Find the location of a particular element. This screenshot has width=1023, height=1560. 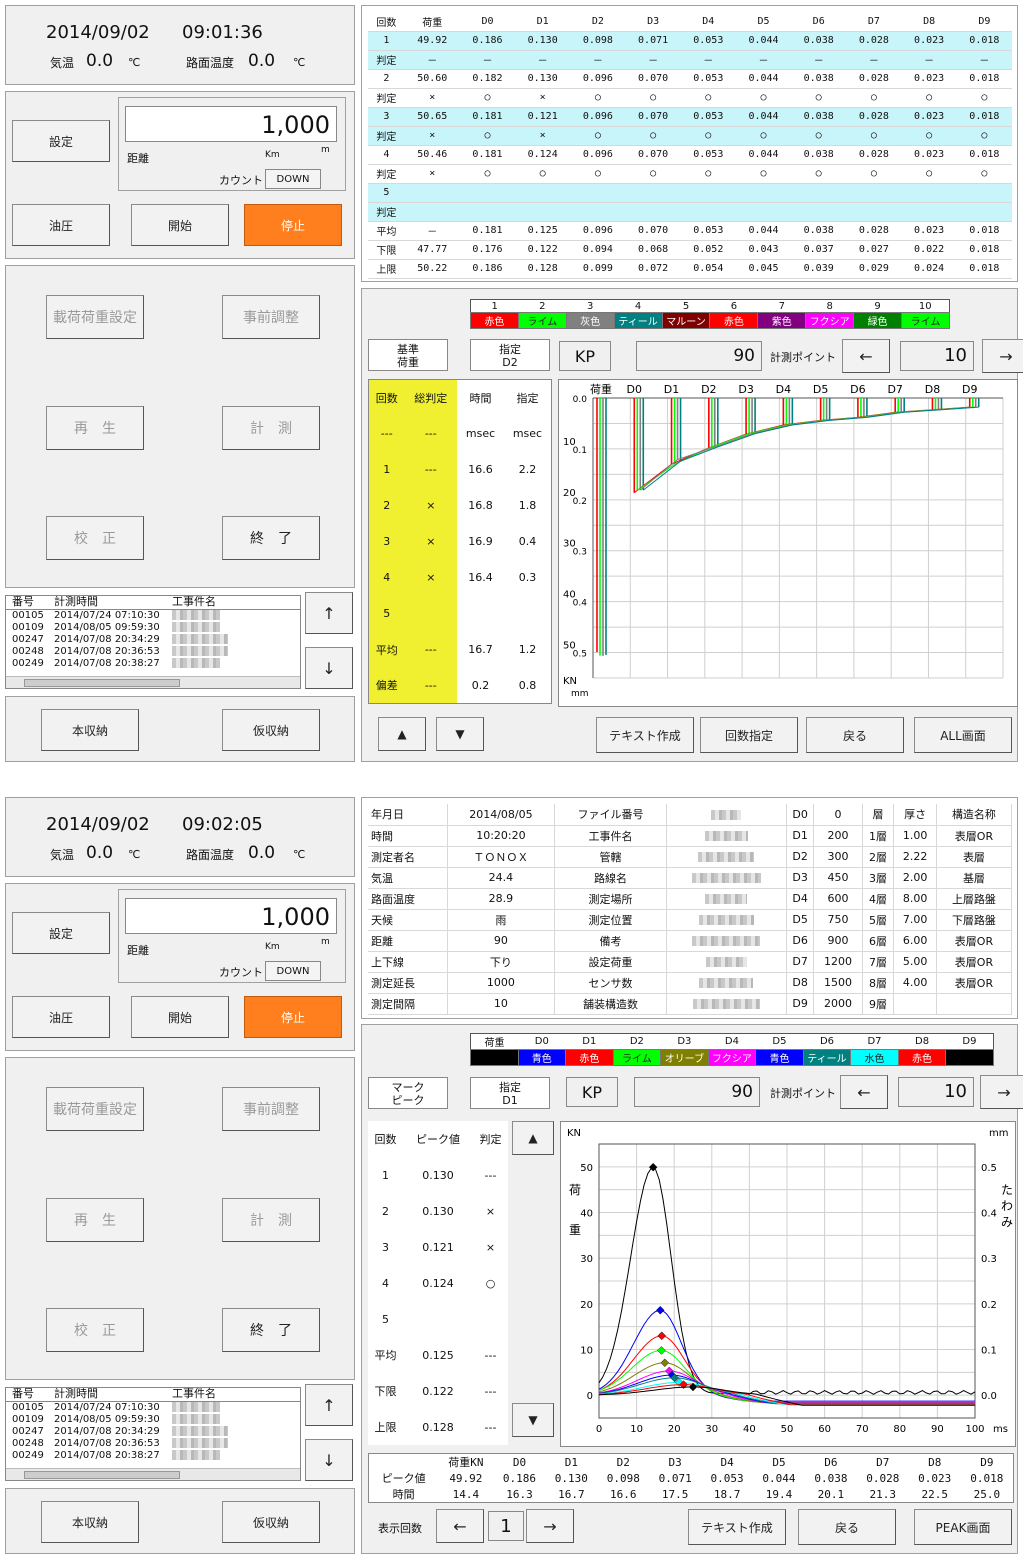

air-temp-label: 気温 is located at coordinates (62, 63).